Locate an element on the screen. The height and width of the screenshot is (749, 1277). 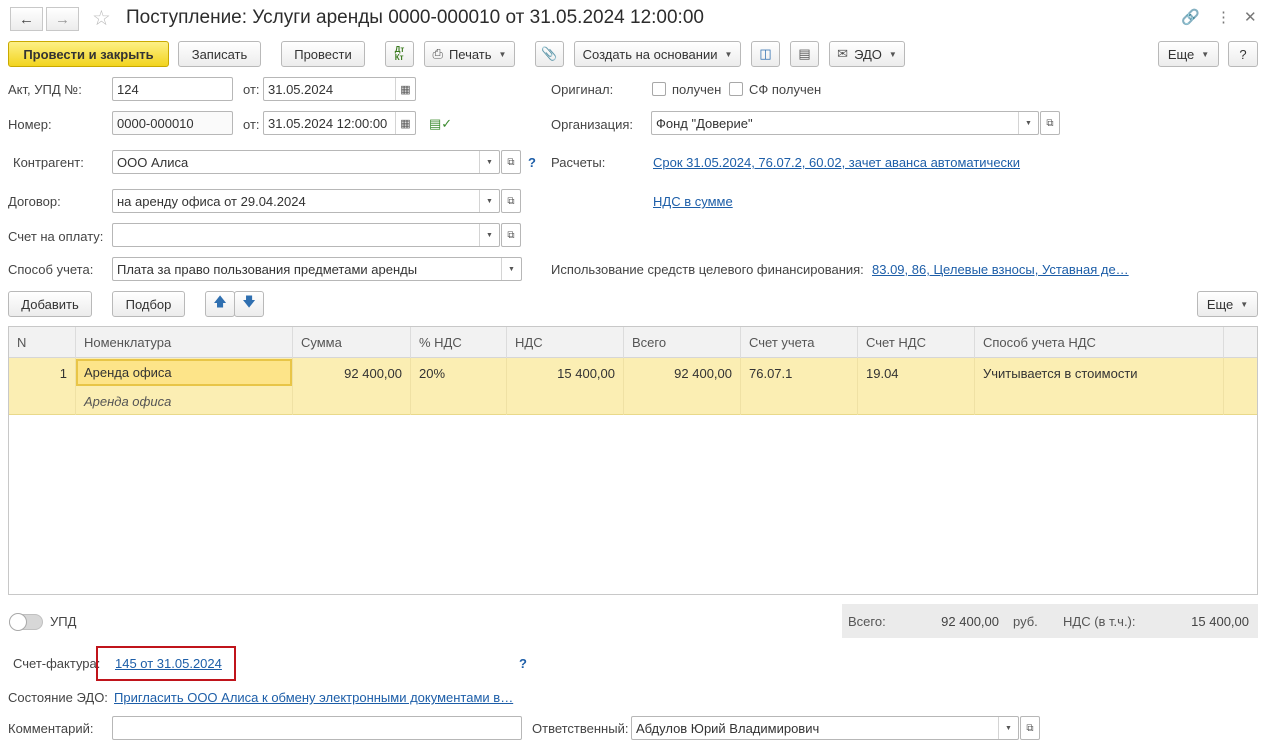
col-header-n: N is located at coordinates (42, 342).